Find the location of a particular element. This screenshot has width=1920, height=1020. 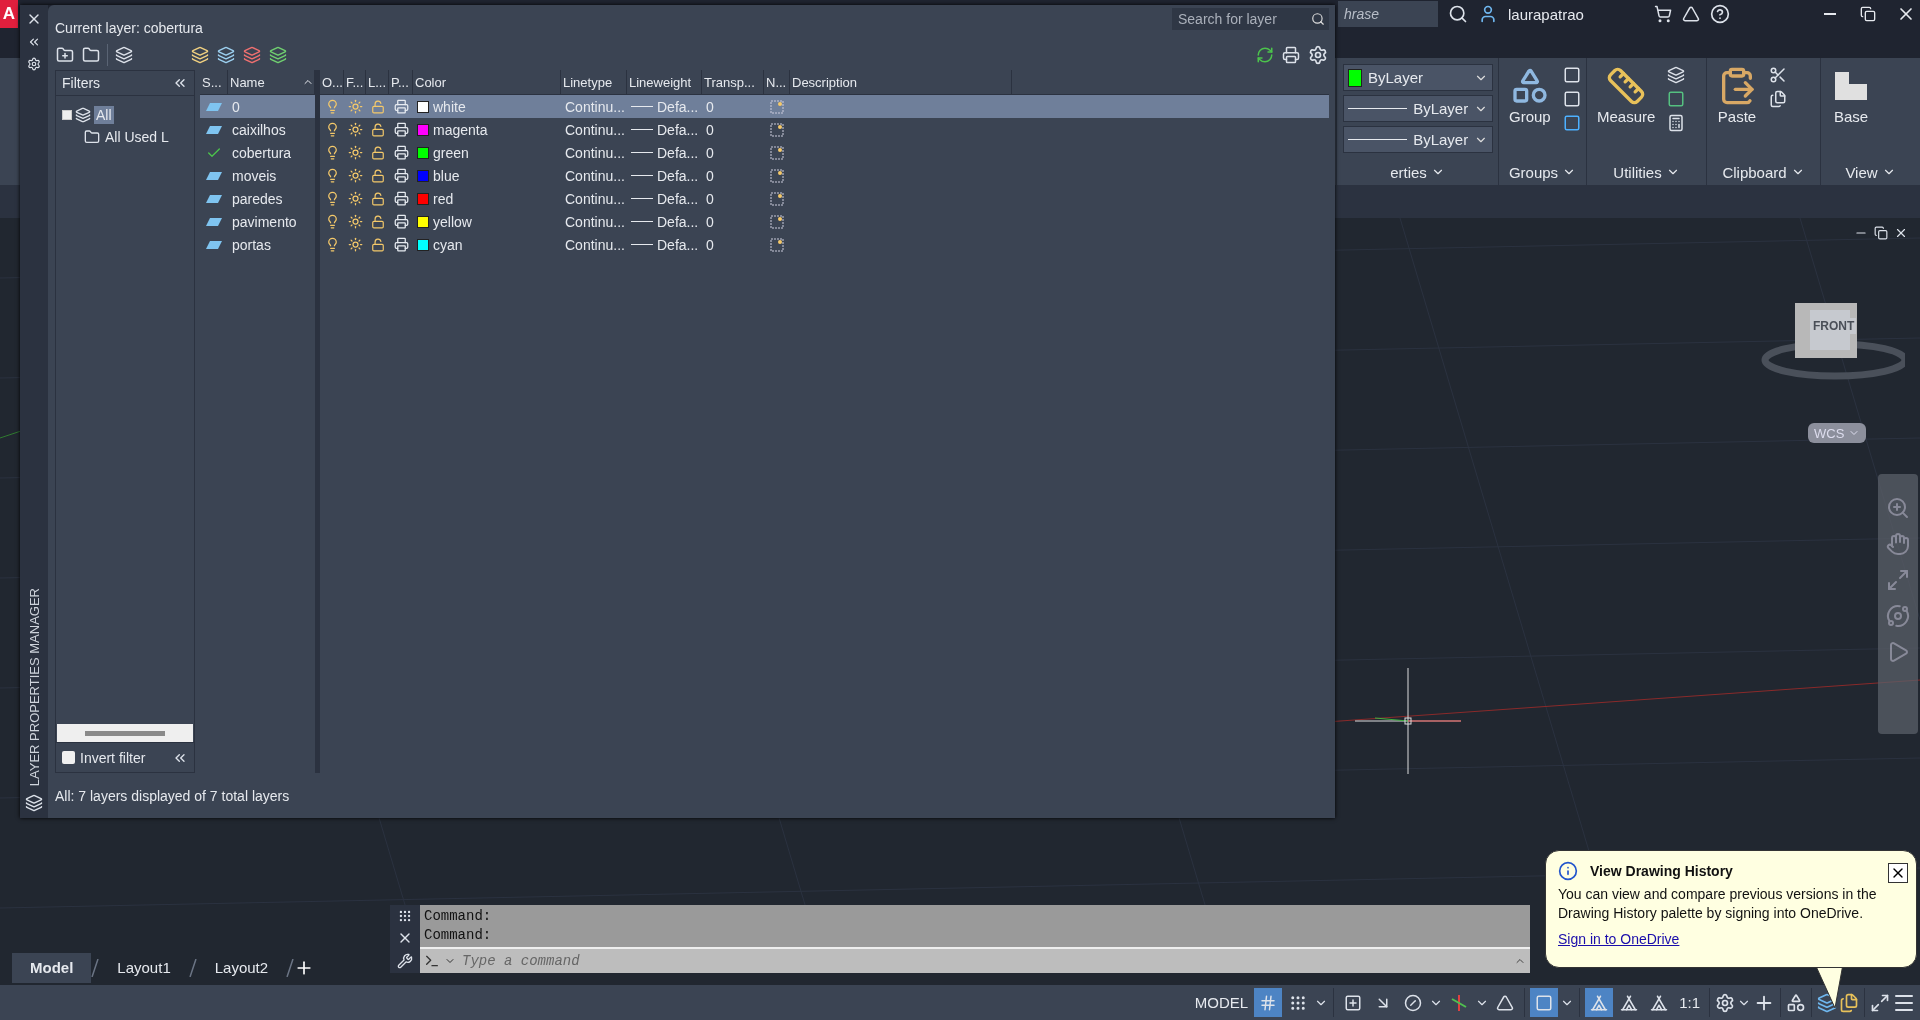

group-button: Group is located at coordinates (1530, 111).